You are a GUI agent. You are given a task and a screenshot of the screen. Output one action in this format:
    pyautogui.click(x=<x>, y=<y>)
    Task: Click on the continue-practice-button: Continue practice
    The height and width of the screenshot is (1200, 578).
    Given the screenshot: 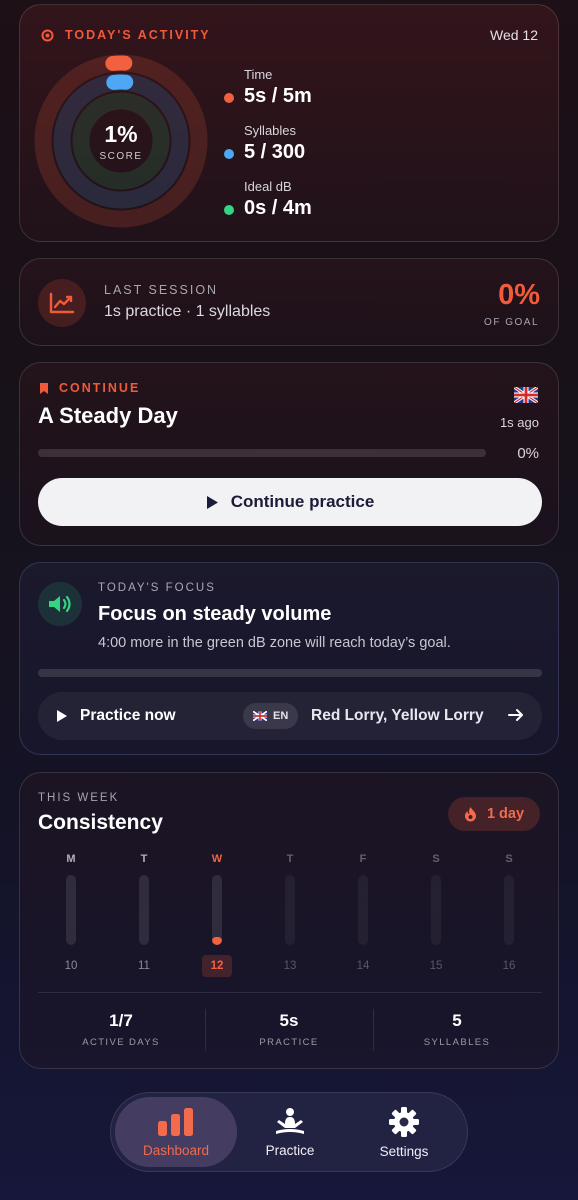 What is the action you would take?
    pyautogui.click(x=290, y=502)
    